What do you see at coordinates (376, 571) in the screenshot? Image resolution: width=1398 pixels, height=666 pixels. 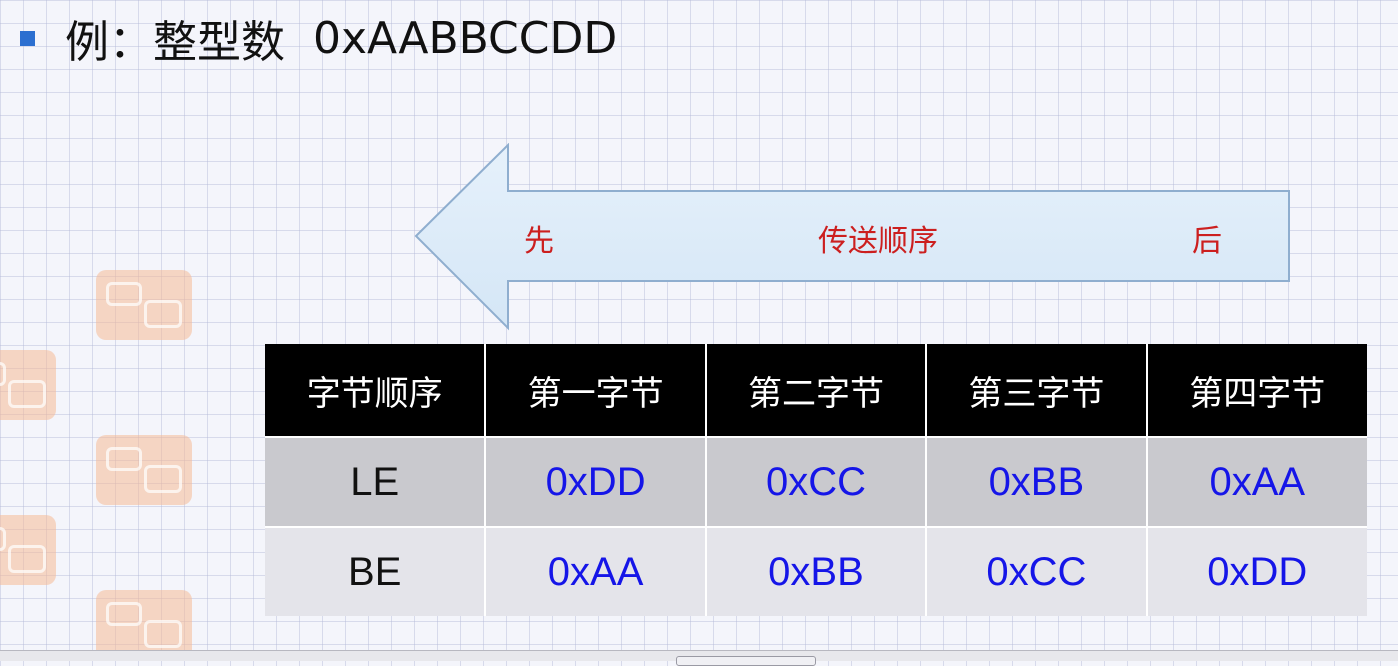 I see `row-label: BE` at bounding box center [376, 571].